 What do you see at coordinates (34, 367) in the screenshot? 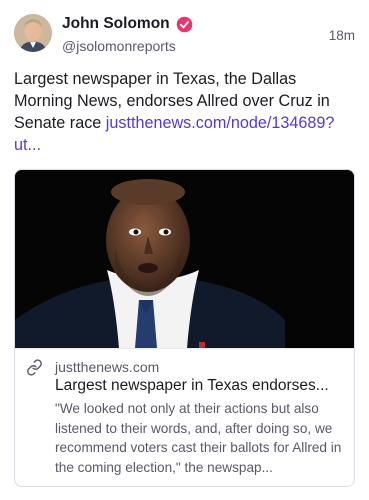
I see `link-icon` at bounding box center [34, 367].